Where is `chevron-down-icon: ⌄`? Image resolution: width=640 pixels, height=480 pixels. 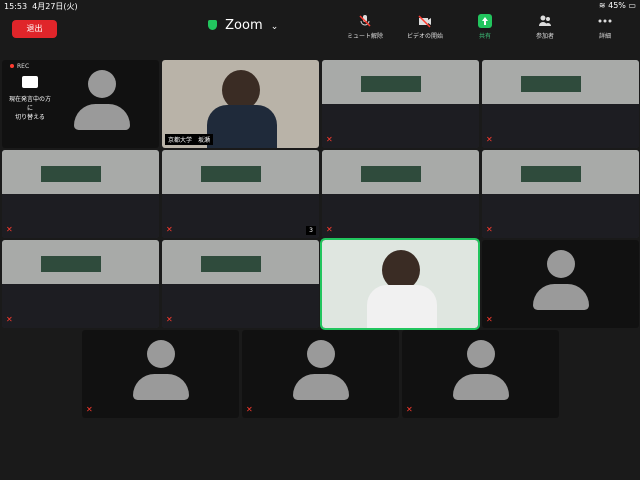
chevron-down-icon: ⌄ is located at coordinates (274, 27).